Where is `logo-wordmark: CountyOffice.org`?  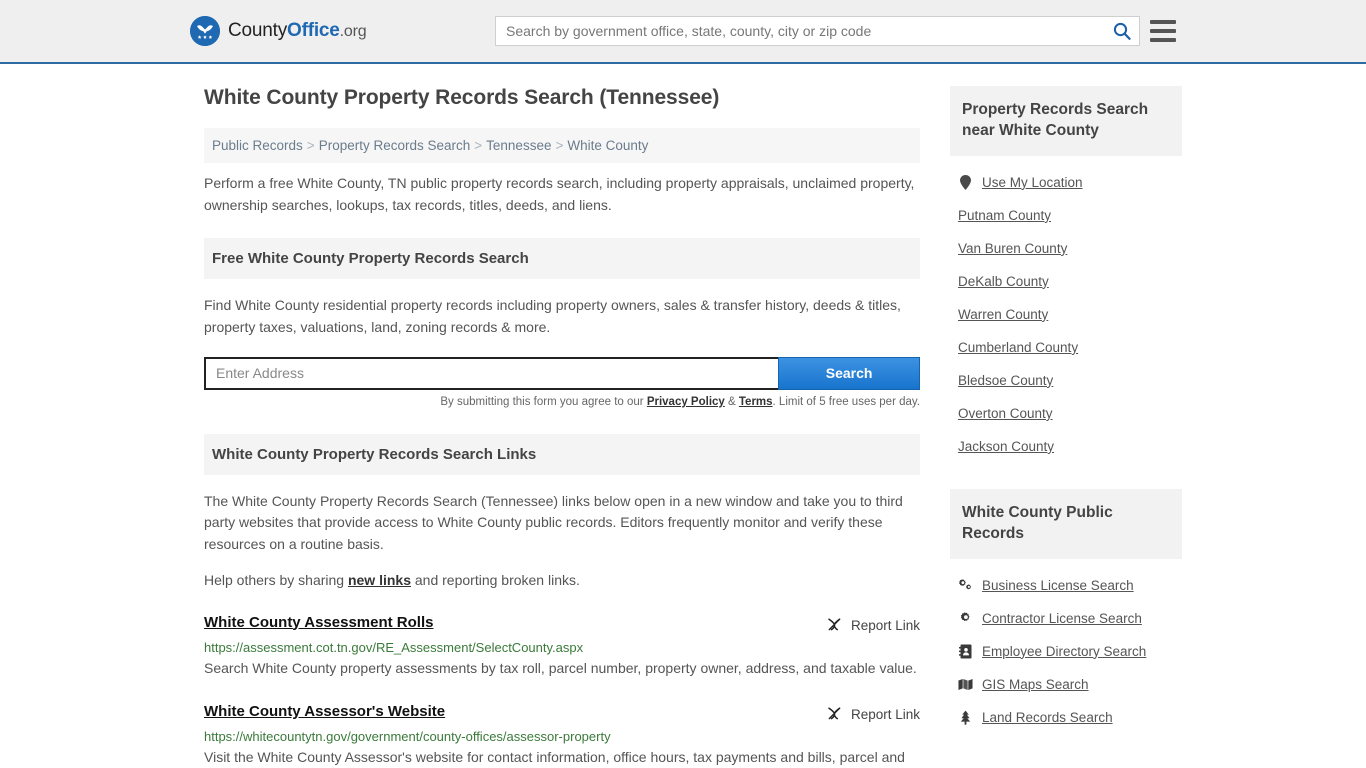 logo-wordmark: CountyOffice.org is located at coordinates (297, 31).